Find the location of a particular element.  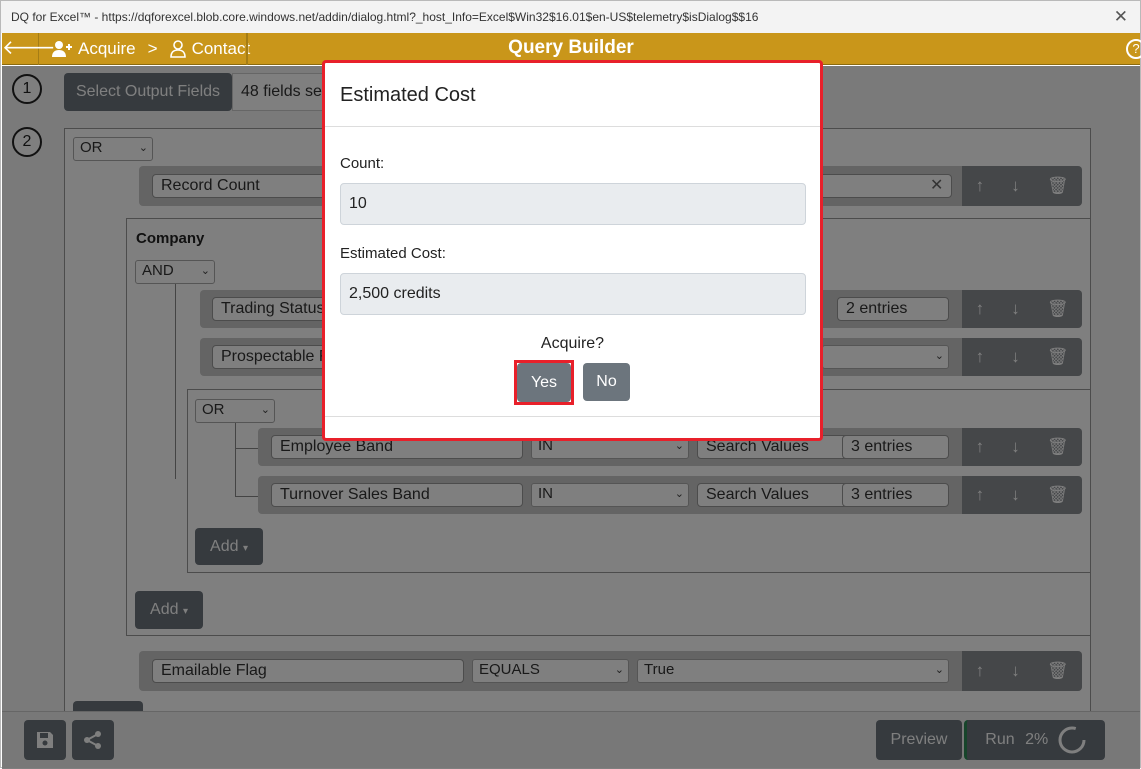

close-icon: ✕ is located at coordinates (1121, 17).